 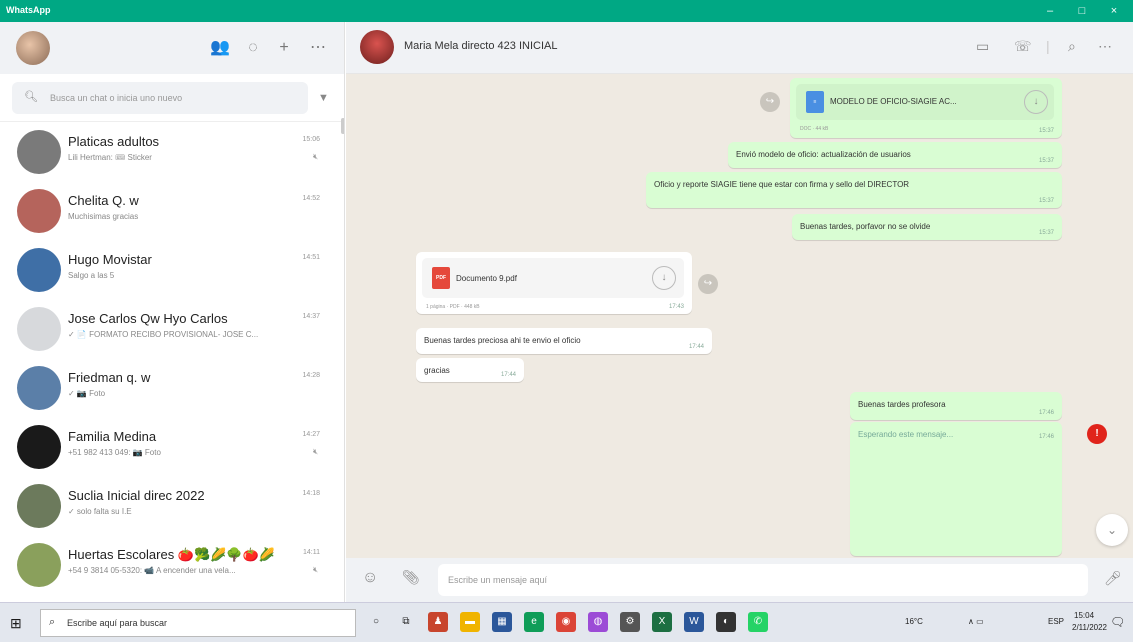 What do you see at coordinates (342, 126) in the screenshot?
I see `sidebar-scrollbar` at bounding box center [342, 126].